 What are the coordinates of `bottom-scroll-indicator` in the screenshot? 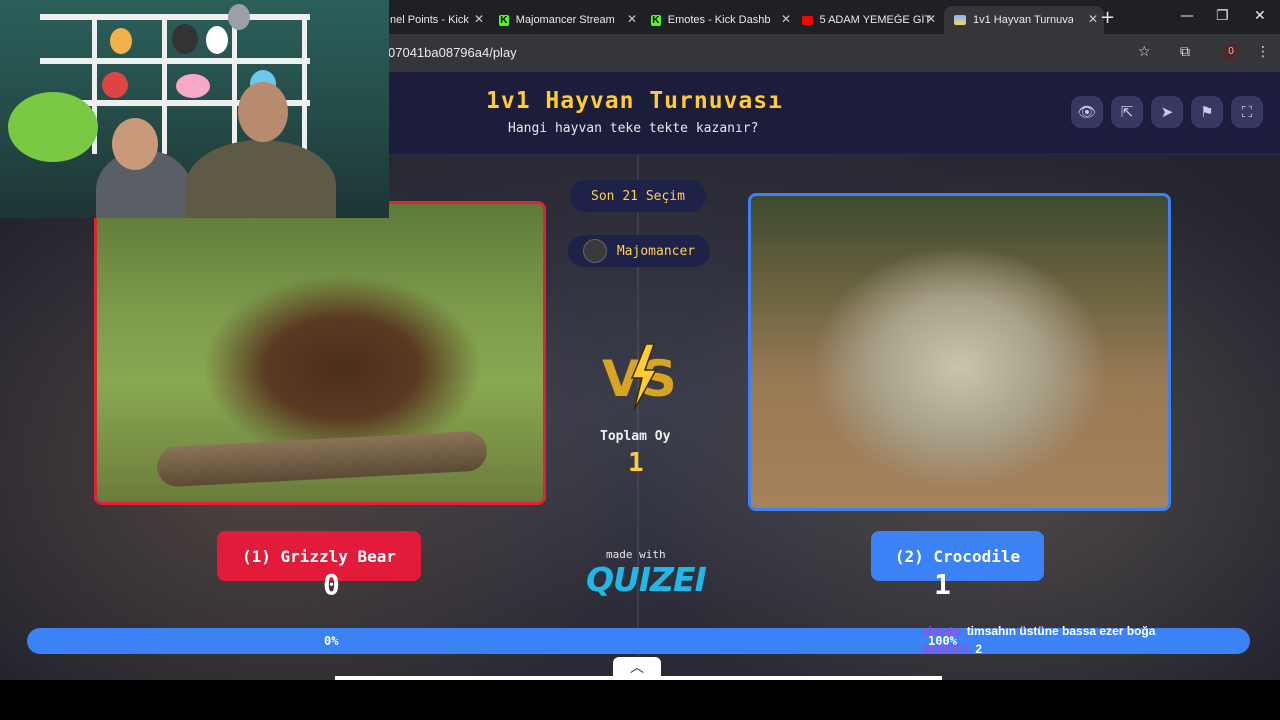 It's located at (638, 678).